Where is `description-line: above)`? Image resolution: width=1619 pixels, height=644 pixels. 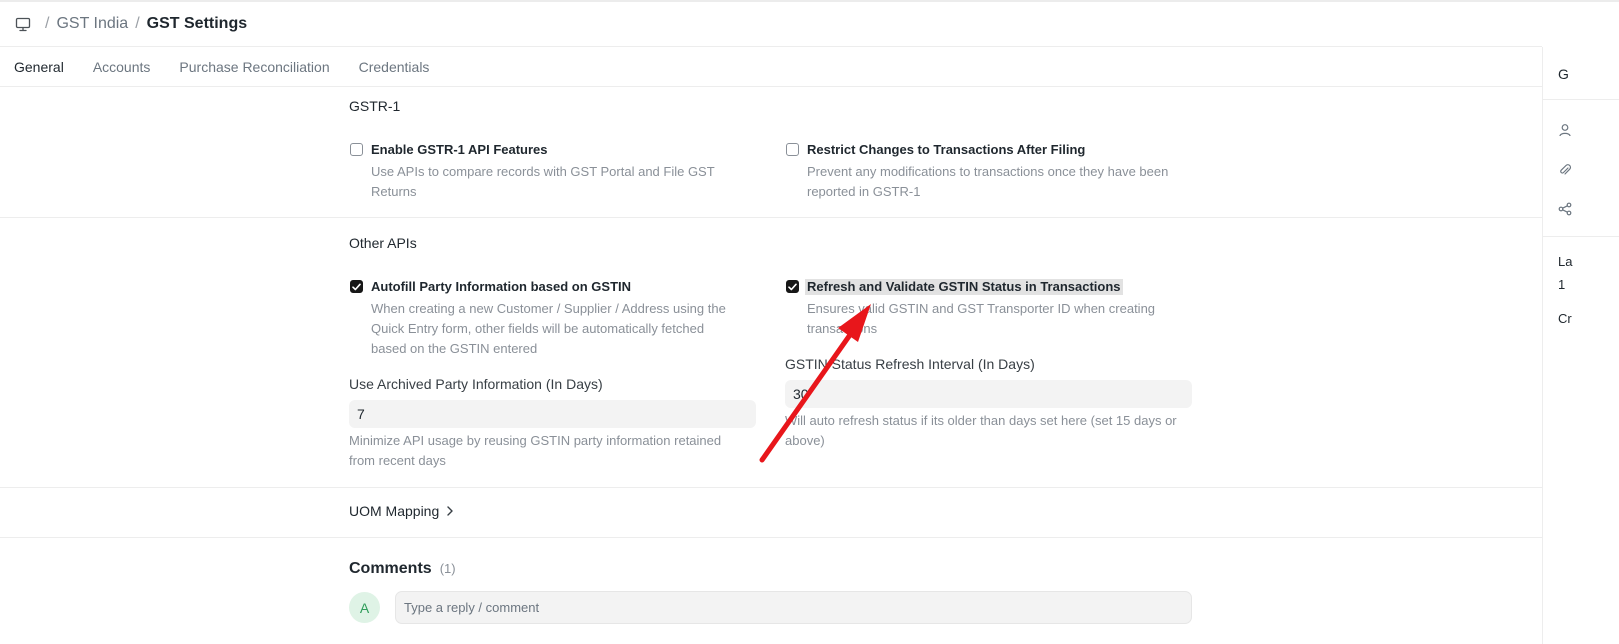 description-line: above) is located at coordinates (805, 440).